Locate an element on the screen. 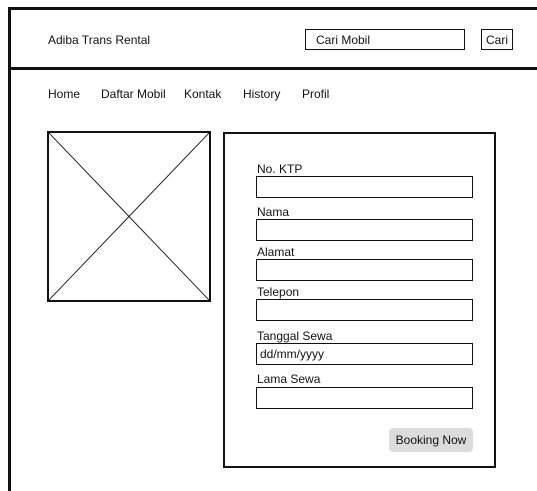  label-tanggal-sewa: Tanggal Sewa is located at coordinates (295, 336).